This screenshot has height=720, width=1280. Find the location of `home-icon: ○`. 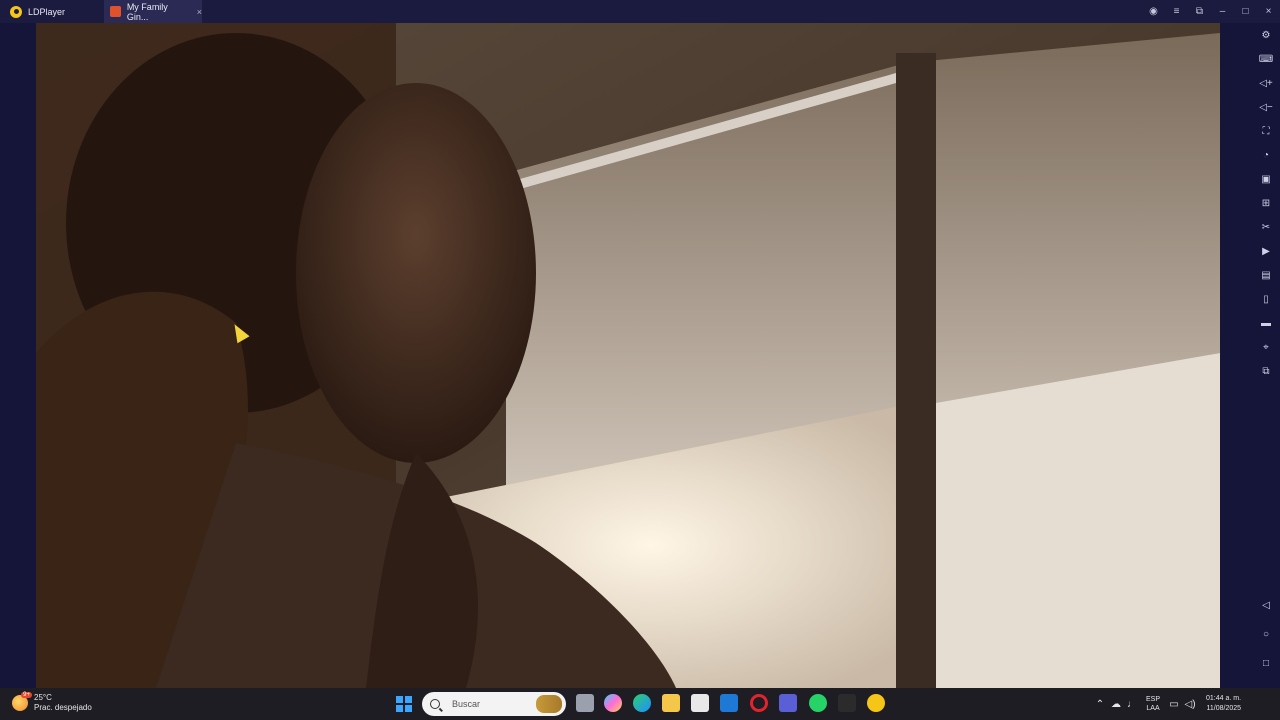

home-icon: ○ is located at coordinates (1266, 634).